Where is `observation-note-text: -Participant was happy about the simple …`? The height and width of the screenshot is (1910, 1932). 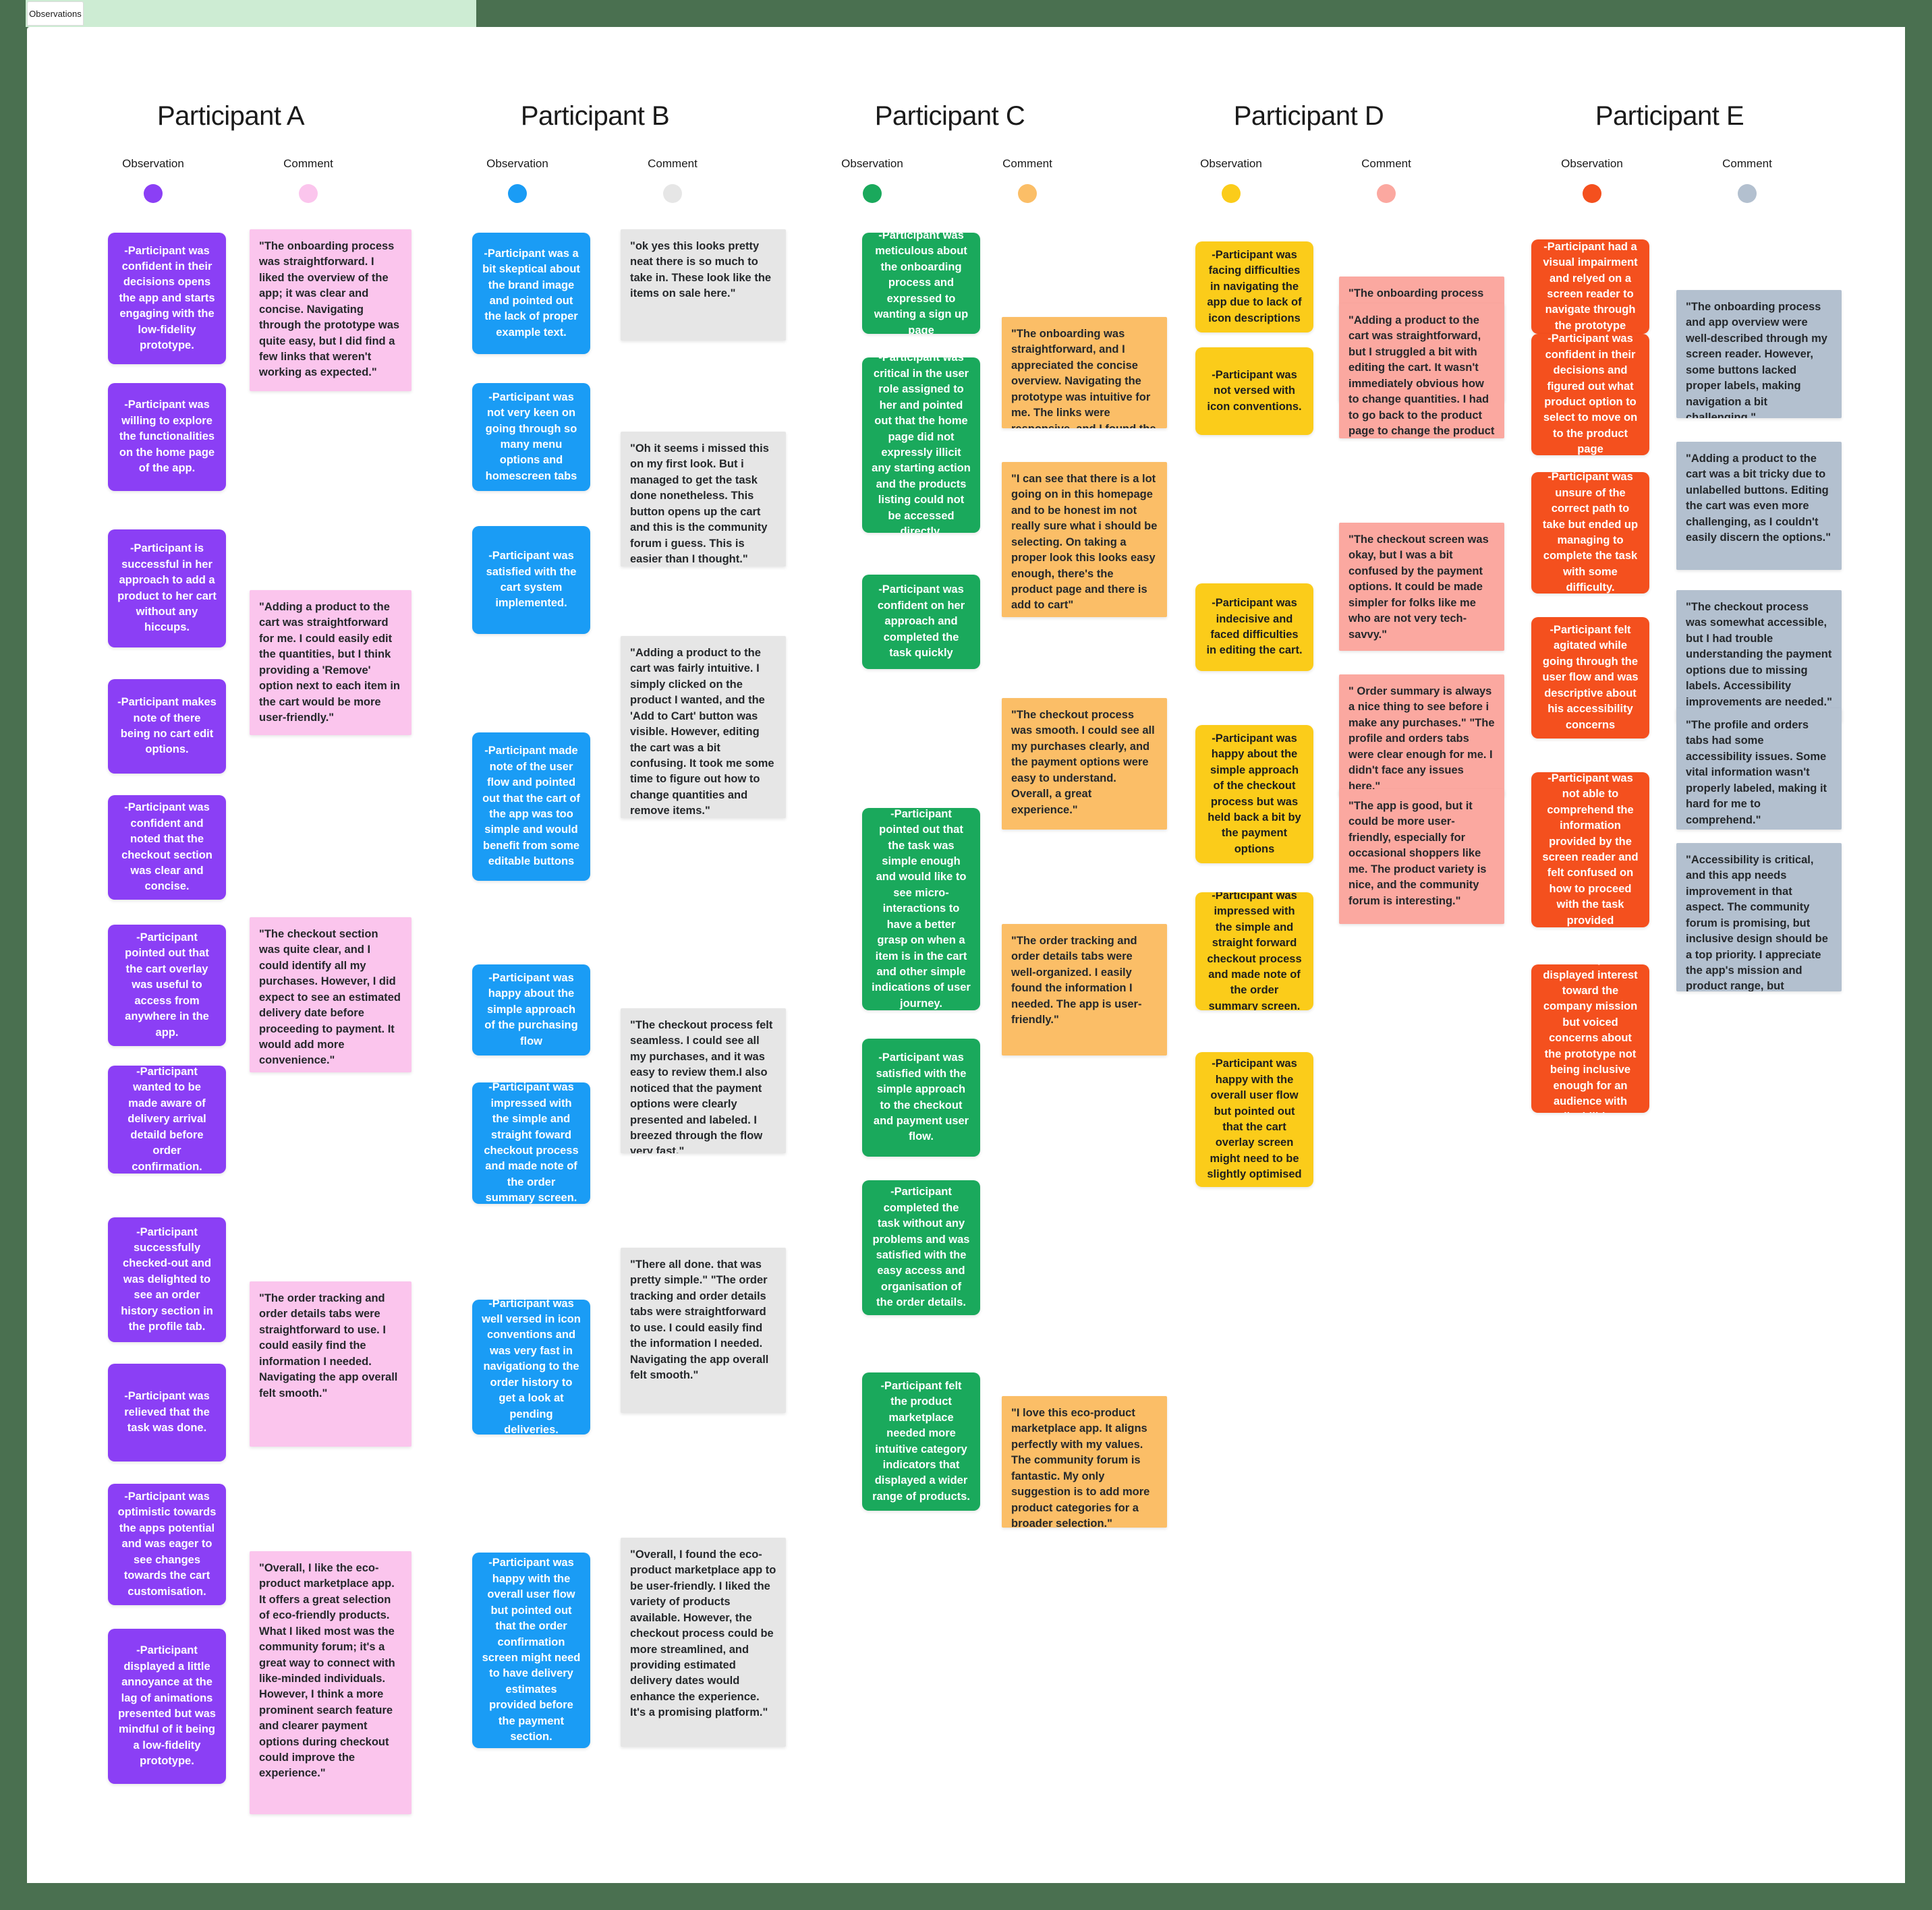
observation-note-text: -Participant was happy about the simple … is located at coordinates (1254, 793).